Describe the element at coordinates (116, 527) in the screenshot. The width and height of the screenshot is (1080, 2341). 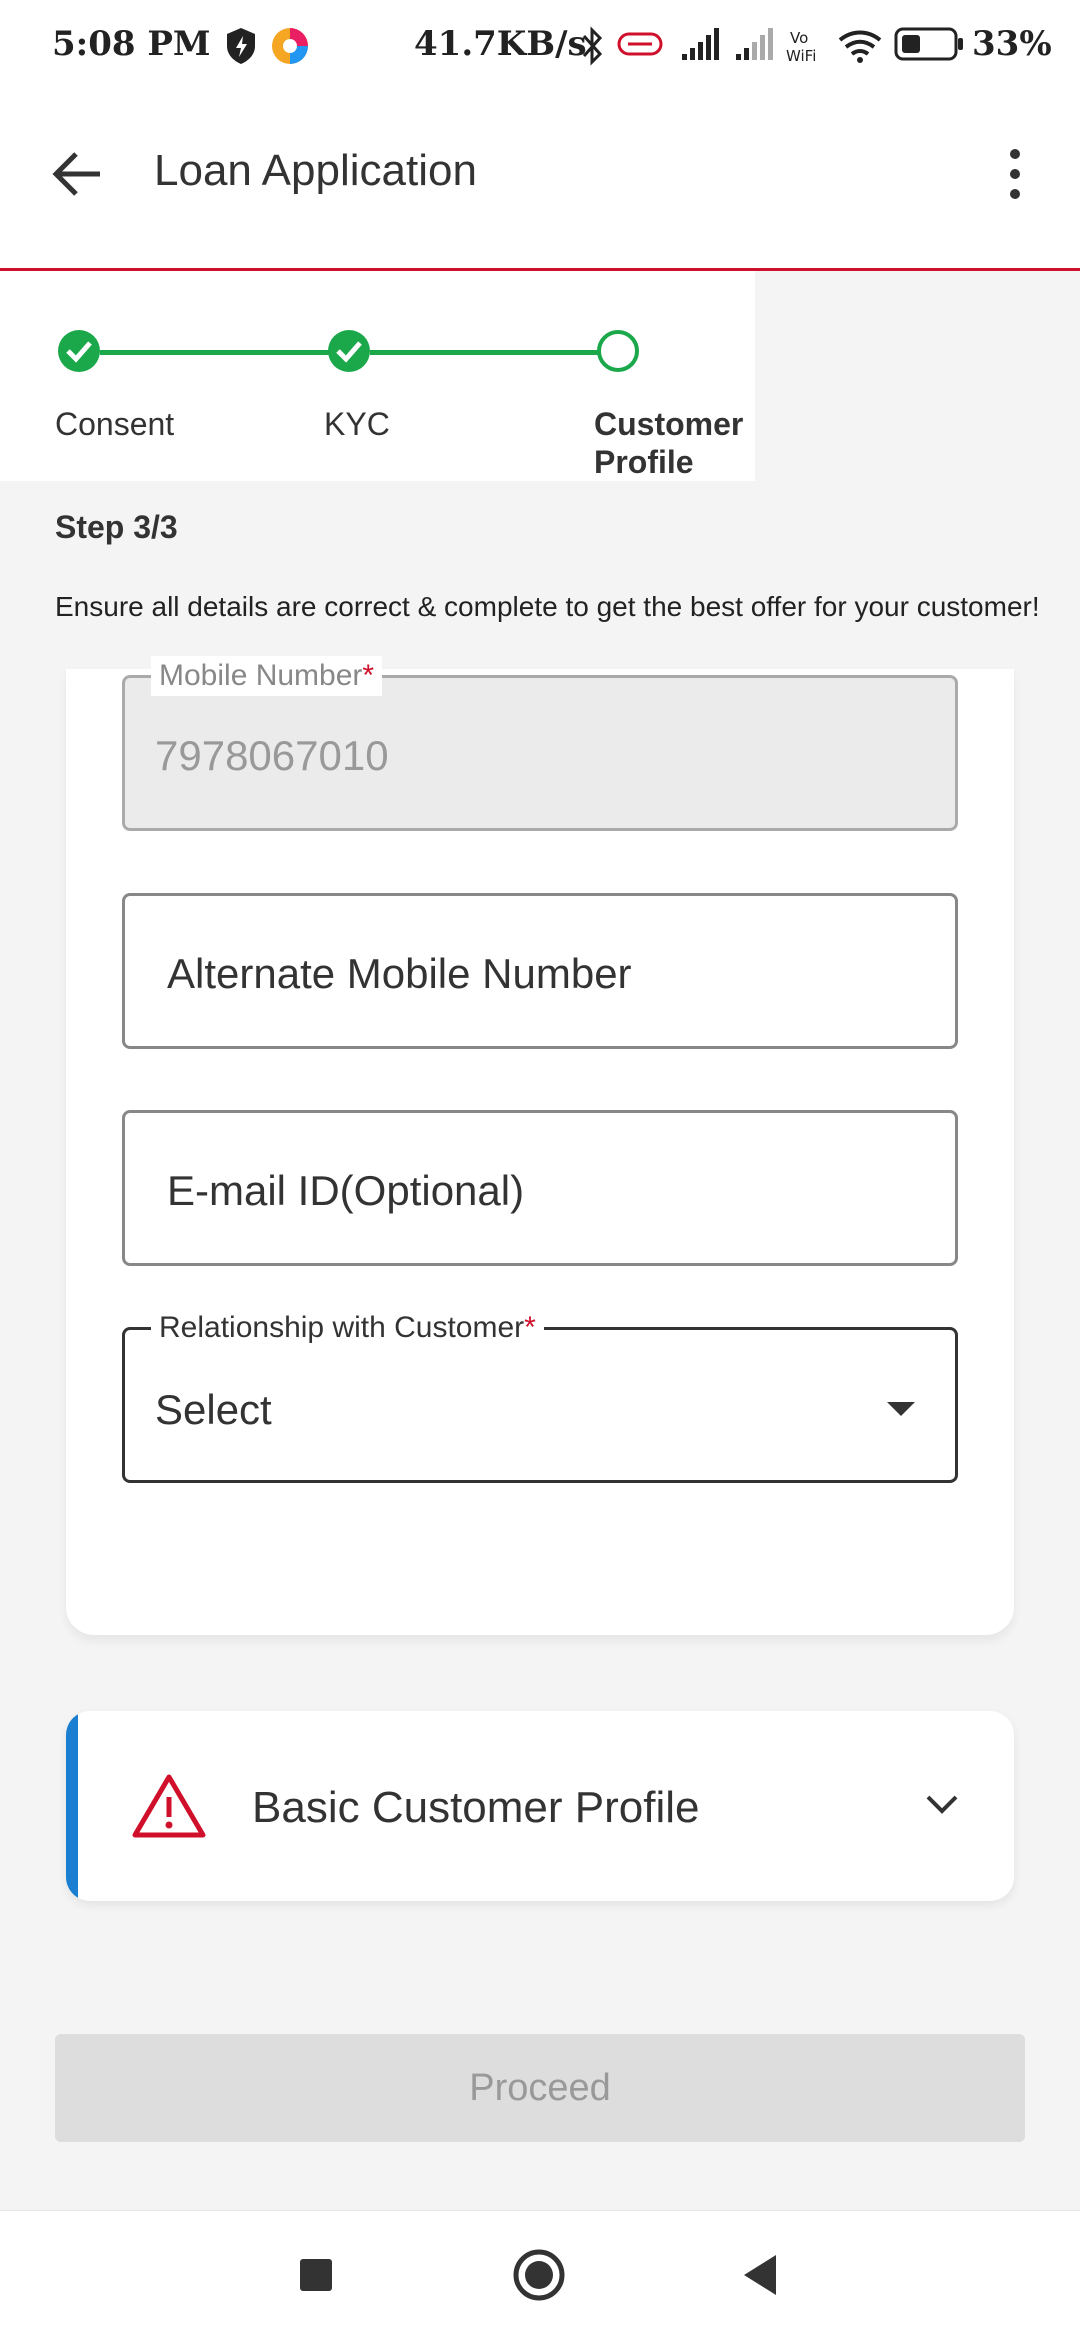
I see `step-count: Step 3/3` at that location.